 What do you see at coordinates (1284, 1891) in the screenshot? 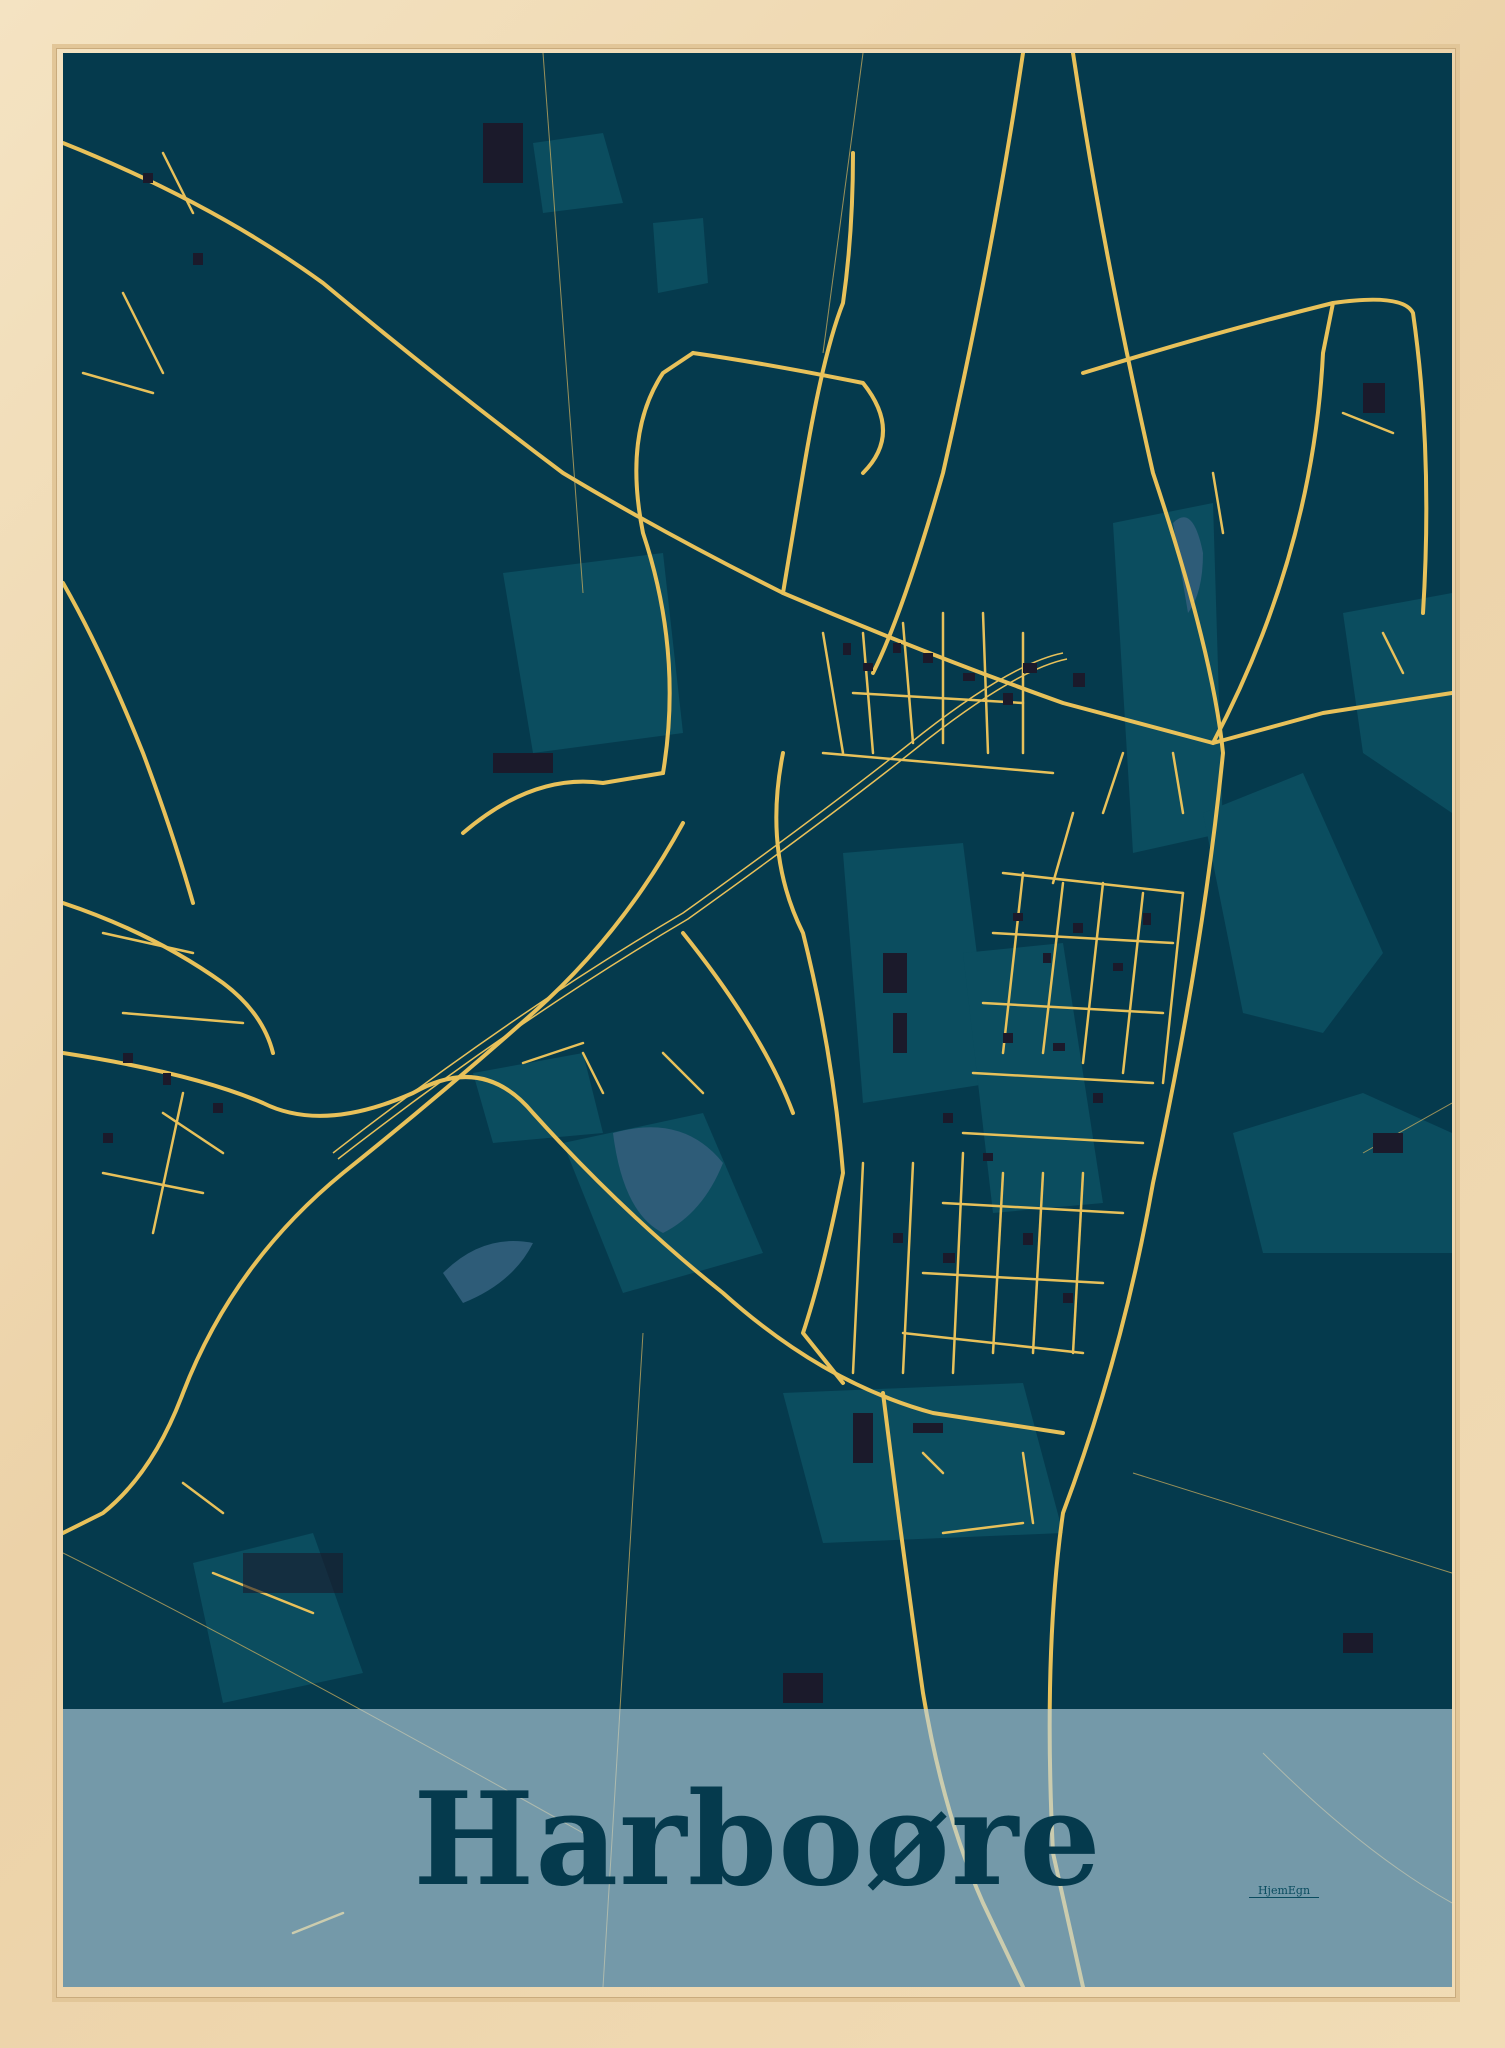
I see `brand-logo: HjemEgn` at bounding box center [1284, 1891].